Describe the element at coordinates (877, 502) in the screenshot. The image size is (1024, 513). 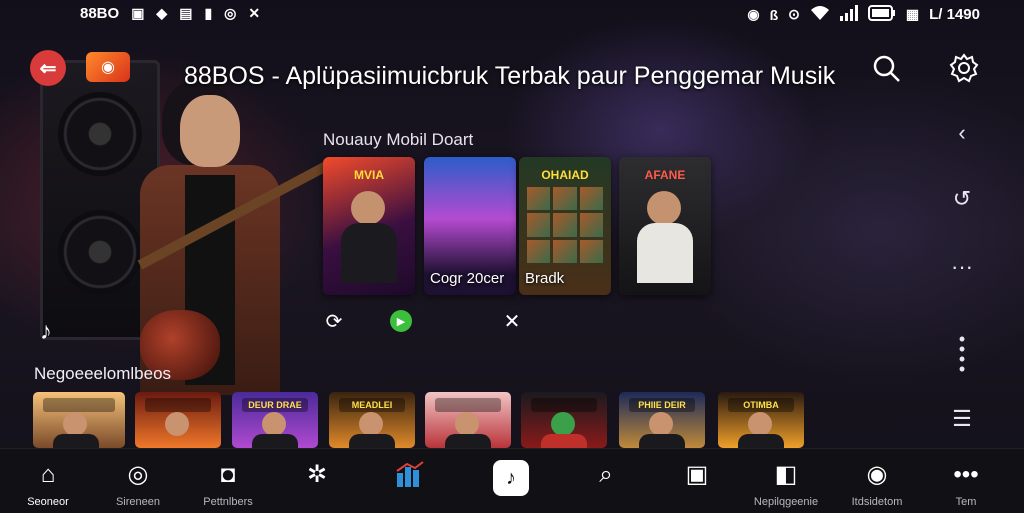
I see `nav-label: Itdsidetom` at that location.